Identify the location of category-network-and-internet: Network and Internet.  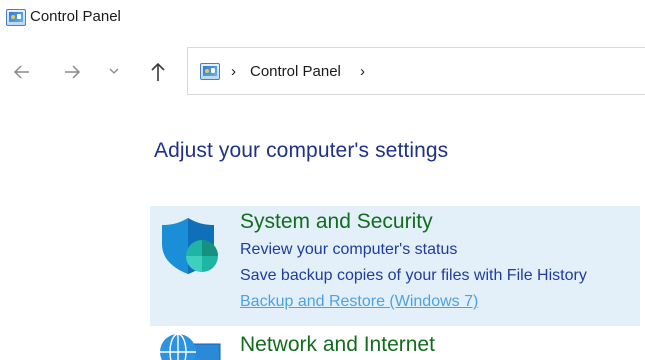
(395, 343).